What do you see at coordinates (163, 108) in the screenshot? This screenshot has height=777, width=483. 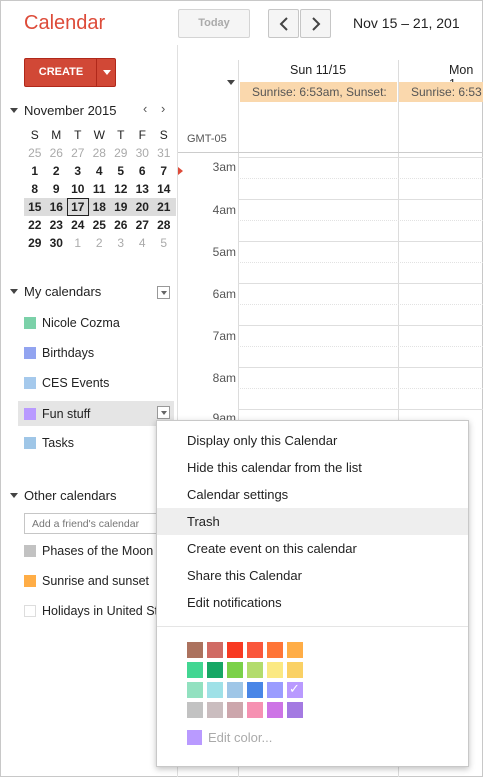 I see `mini-calendar-next: ›` at bounding box center [163, 108].